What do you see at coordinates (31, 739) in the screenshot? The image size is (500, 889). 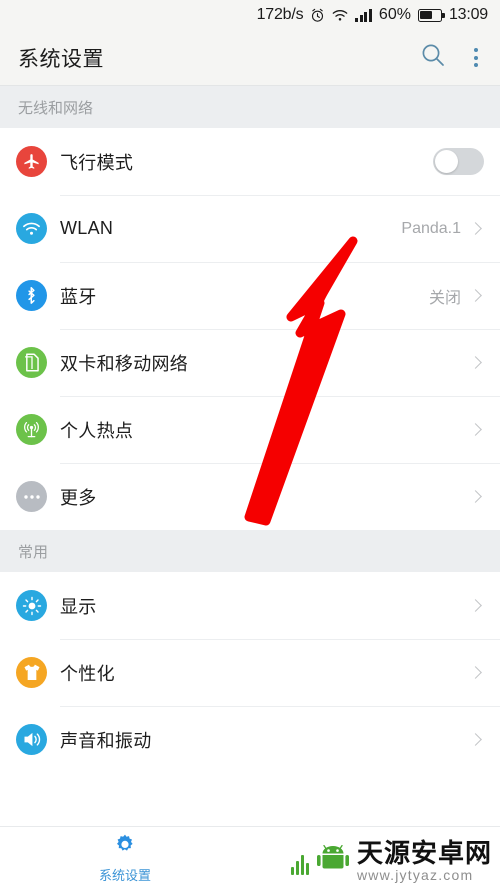 I see `speaker-icon` at bounding box center [31, 739].